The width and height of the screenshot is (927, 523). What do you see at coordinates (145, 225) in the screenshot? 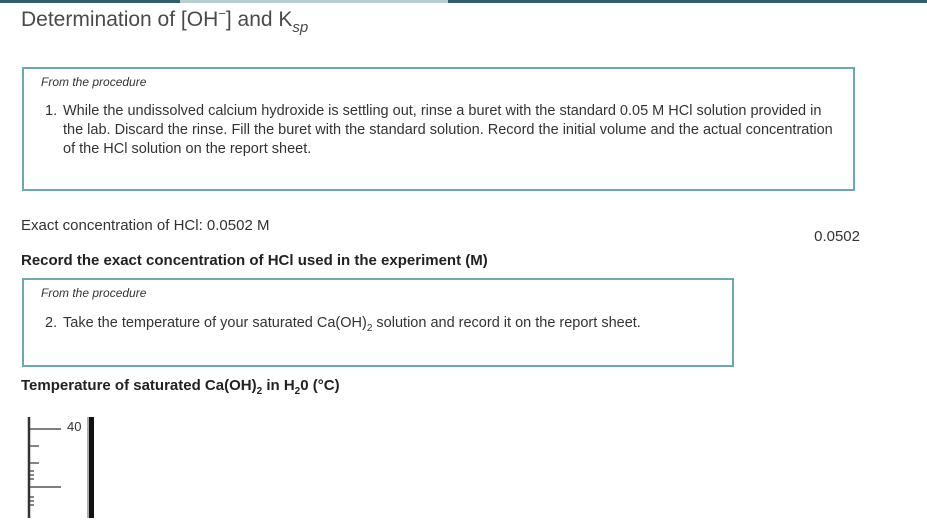
I see `exact-concentration-text: Exact concentration of HCl: 0.0502 M` at bounding box center [145, 225].